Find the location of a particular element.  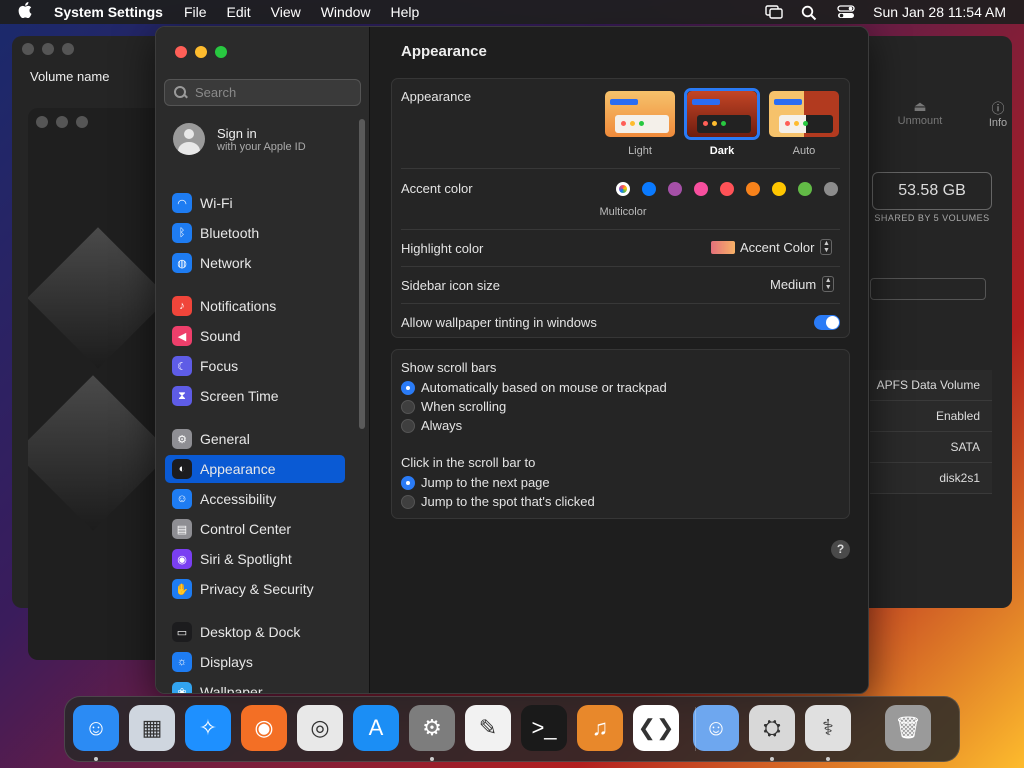

apple-id-sign-in: Sign in with your Apple ID is located at coordinates (239, 139).